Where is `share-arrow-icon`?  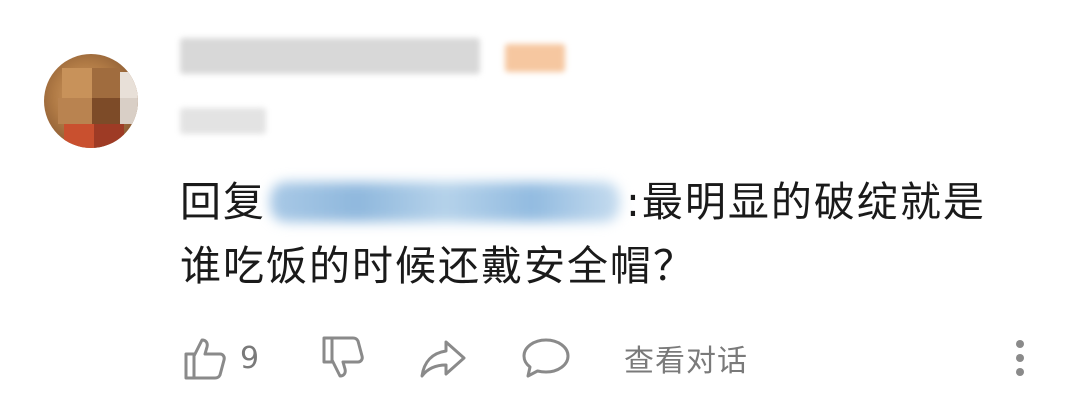 share-arrow-icon is located at coordinates (443, 359).